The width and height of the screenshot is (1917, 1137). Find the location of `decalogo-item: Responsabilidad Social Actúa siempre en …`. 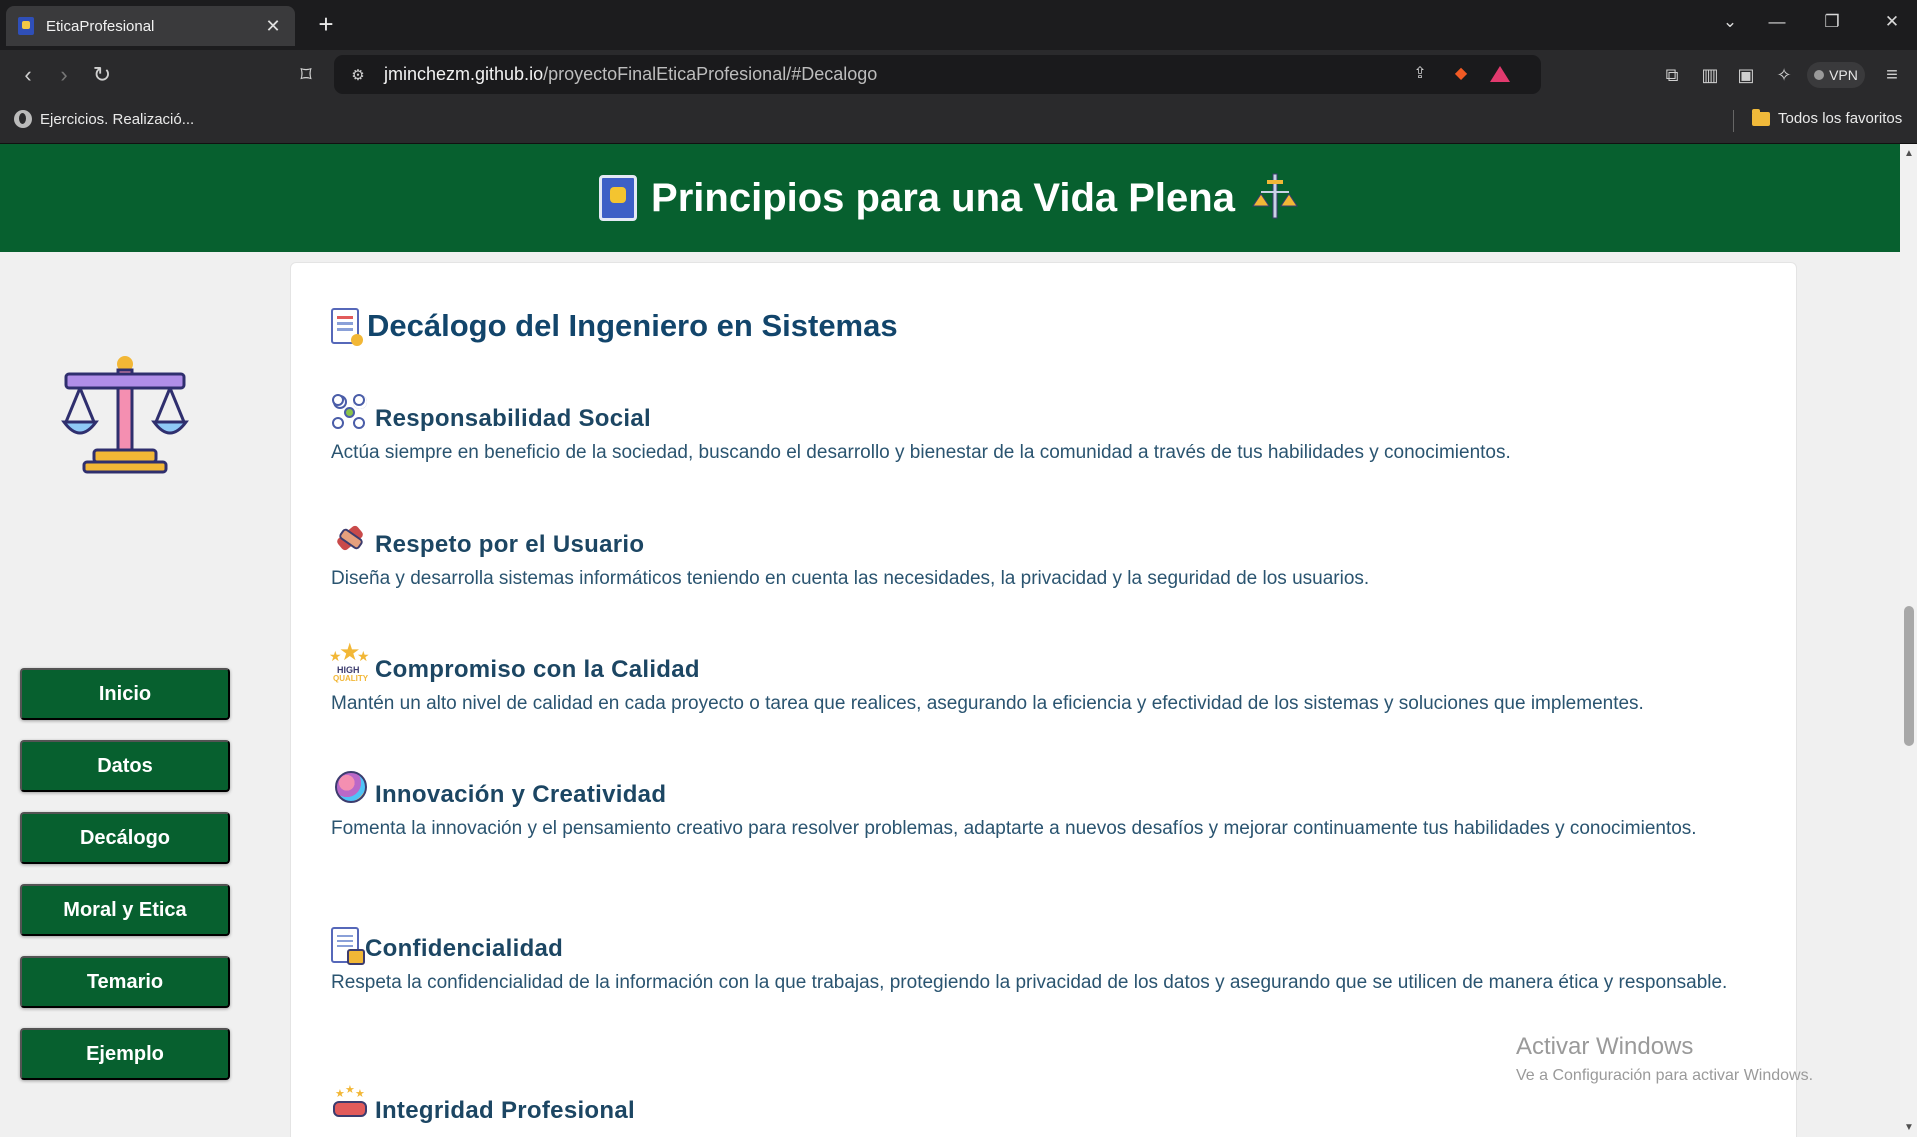

decalogo-item: Responsabilidad Social Actúa siempre en … is located at coordinates (1041, 431).